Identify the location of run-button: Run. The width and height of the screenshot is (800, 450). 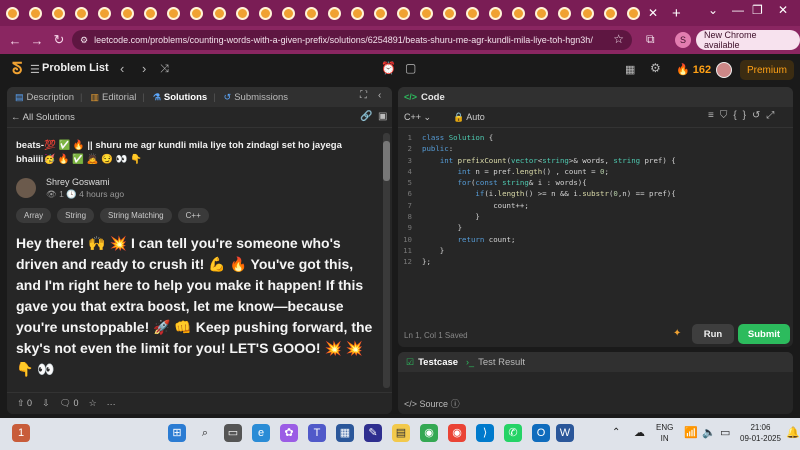
(713, 334).